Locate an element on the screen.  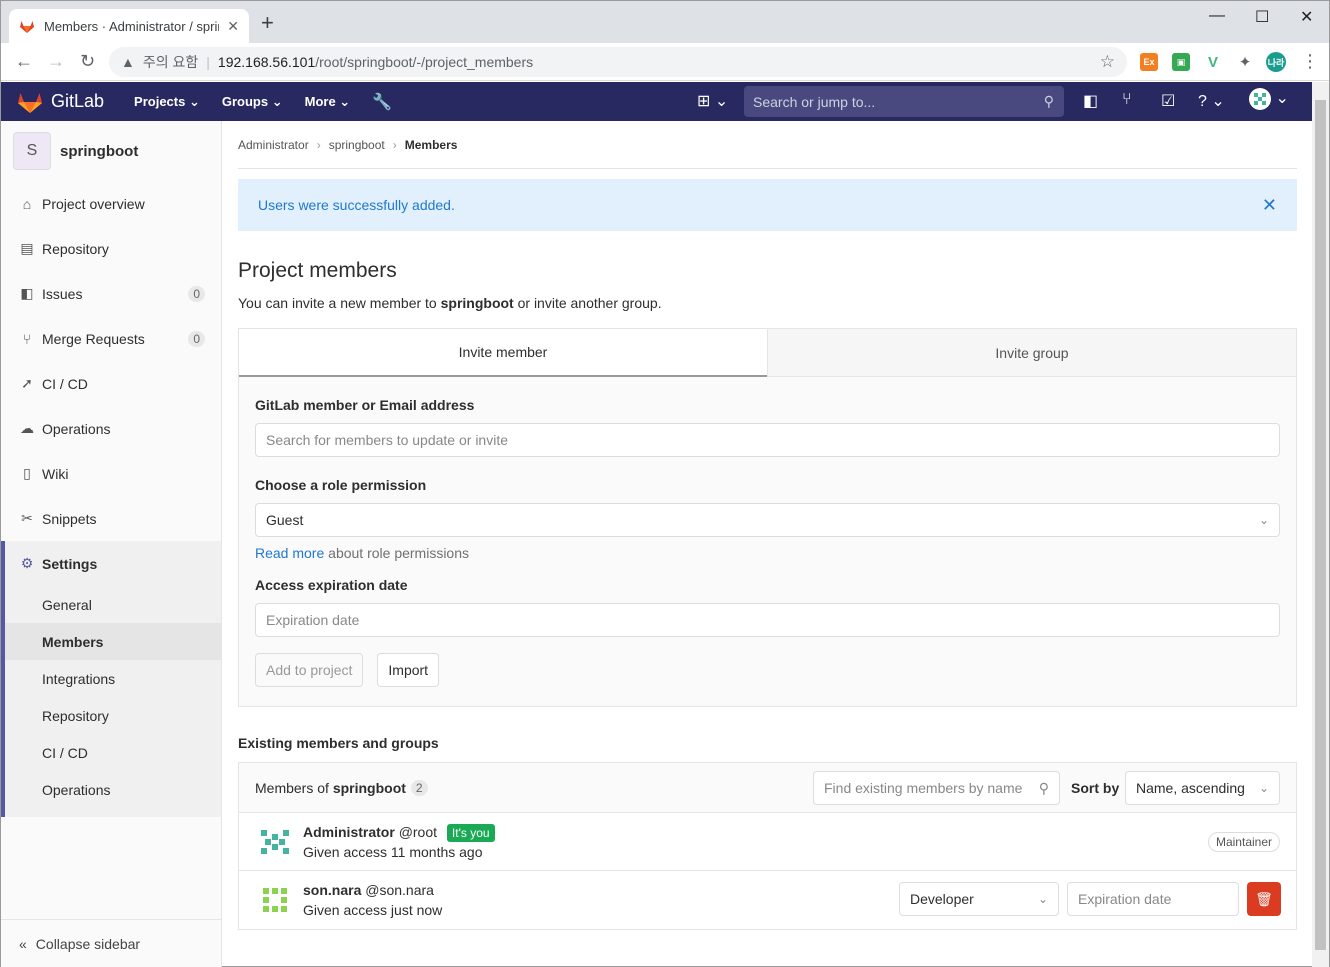
sidebar-item-issues: ◧ Issues 0 is located at coordinates (111, 293).